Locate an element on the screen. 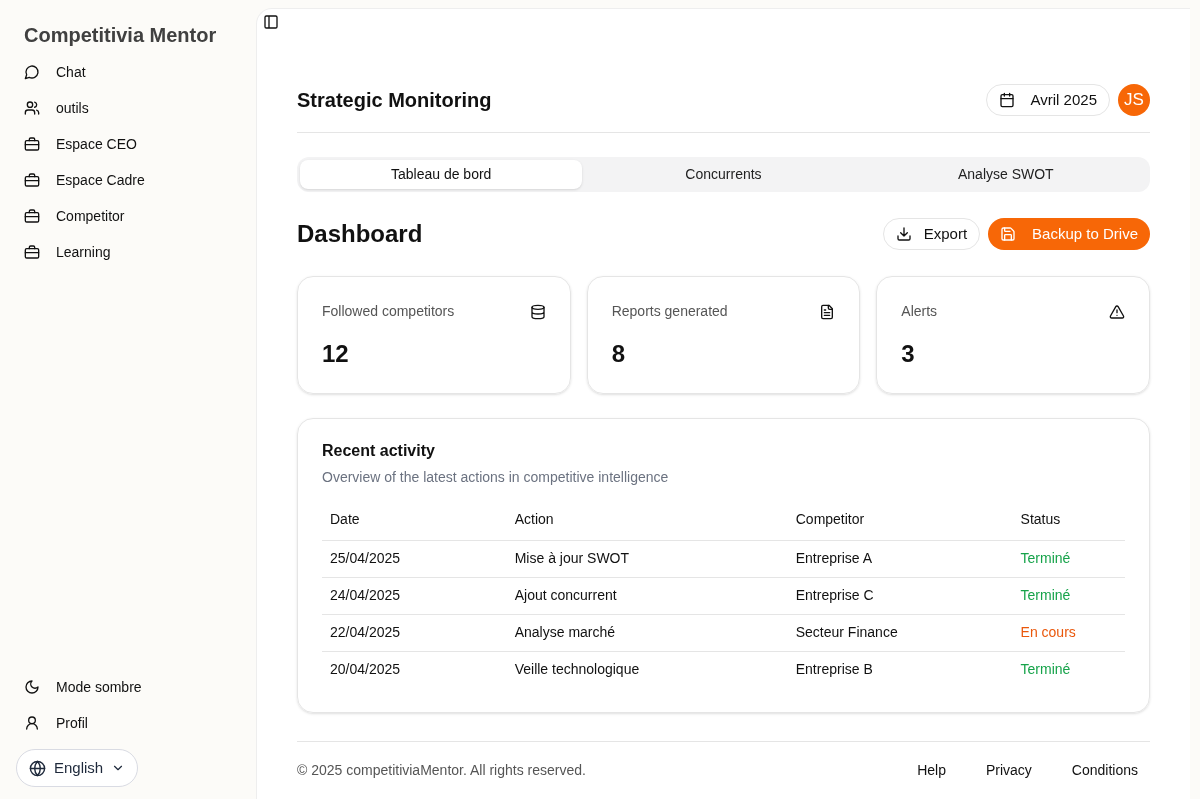 The image size is (1200, 799). dashboard-heading: Dashboard is located at coordinates (360, 234).